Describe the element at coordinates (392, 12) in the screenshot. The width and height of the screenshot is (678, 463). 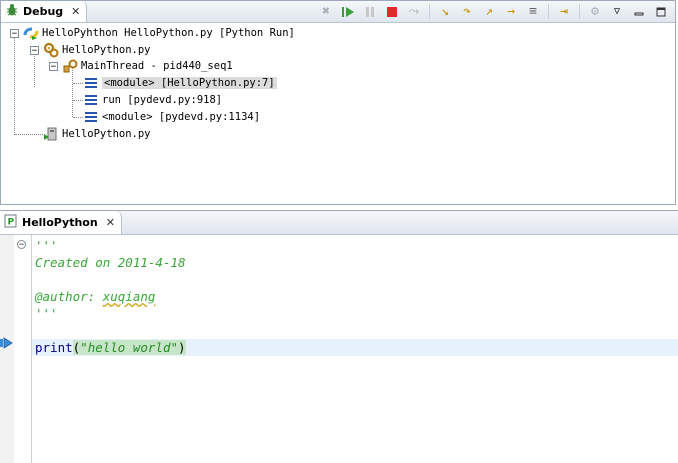
I see `terminate-icon` at that location.